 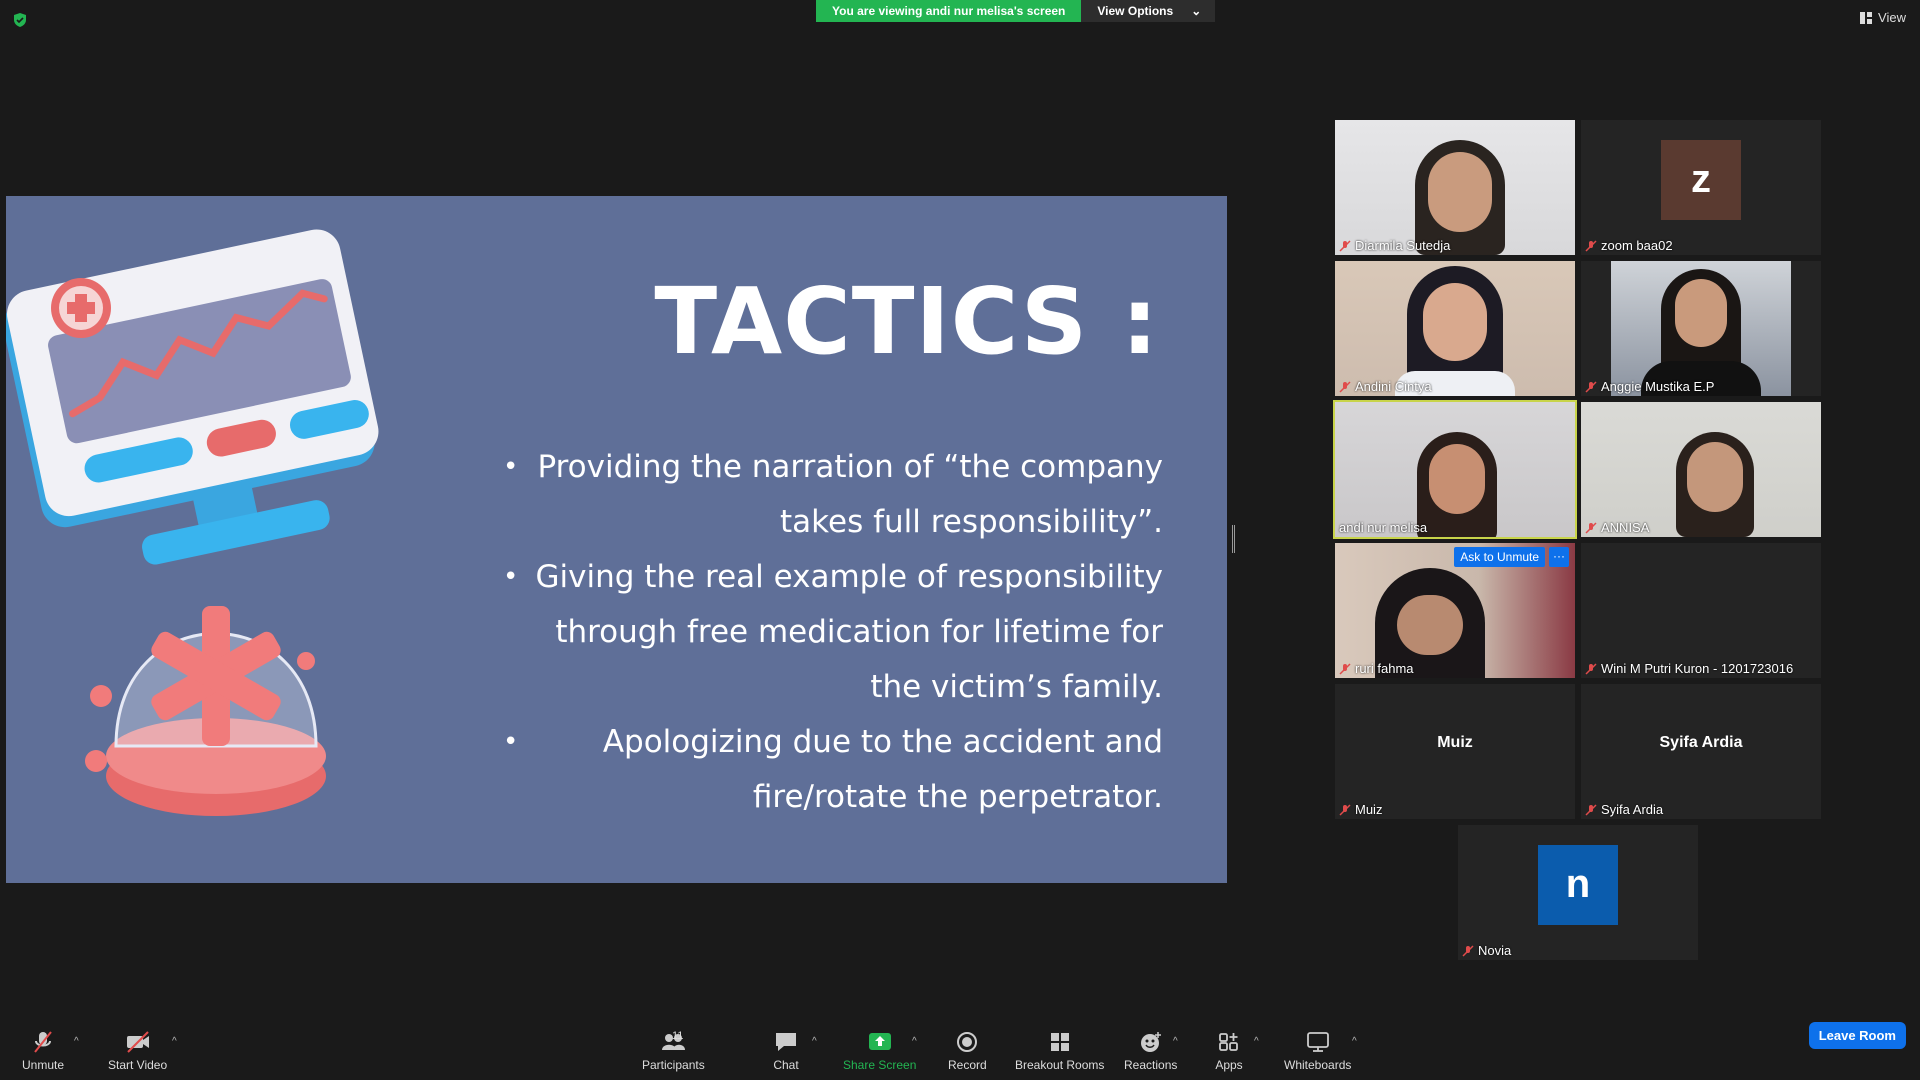 What do you see at coordinates (1384, 668) in the screenshot?
I see `participant-name: ruri fahma` at bounding box center [1384, 668].